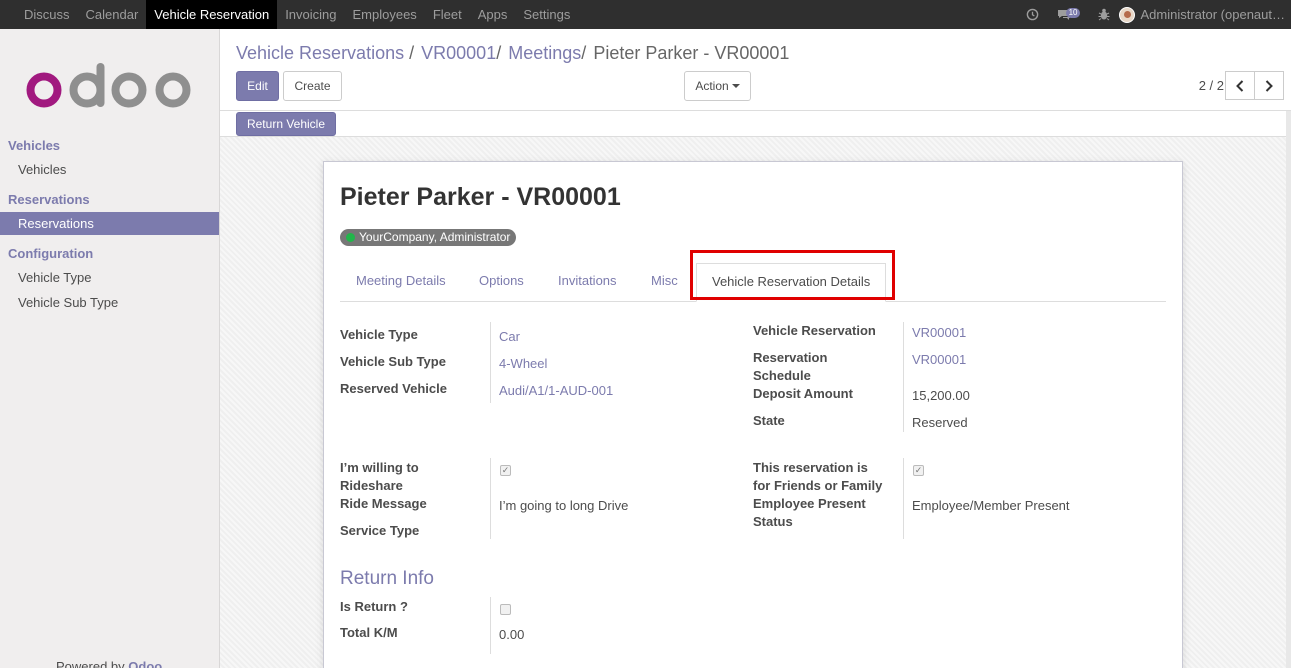 This screenshot has width=1291, height=668. I want to click on service-type-label: Service Type, so click(380, 530).